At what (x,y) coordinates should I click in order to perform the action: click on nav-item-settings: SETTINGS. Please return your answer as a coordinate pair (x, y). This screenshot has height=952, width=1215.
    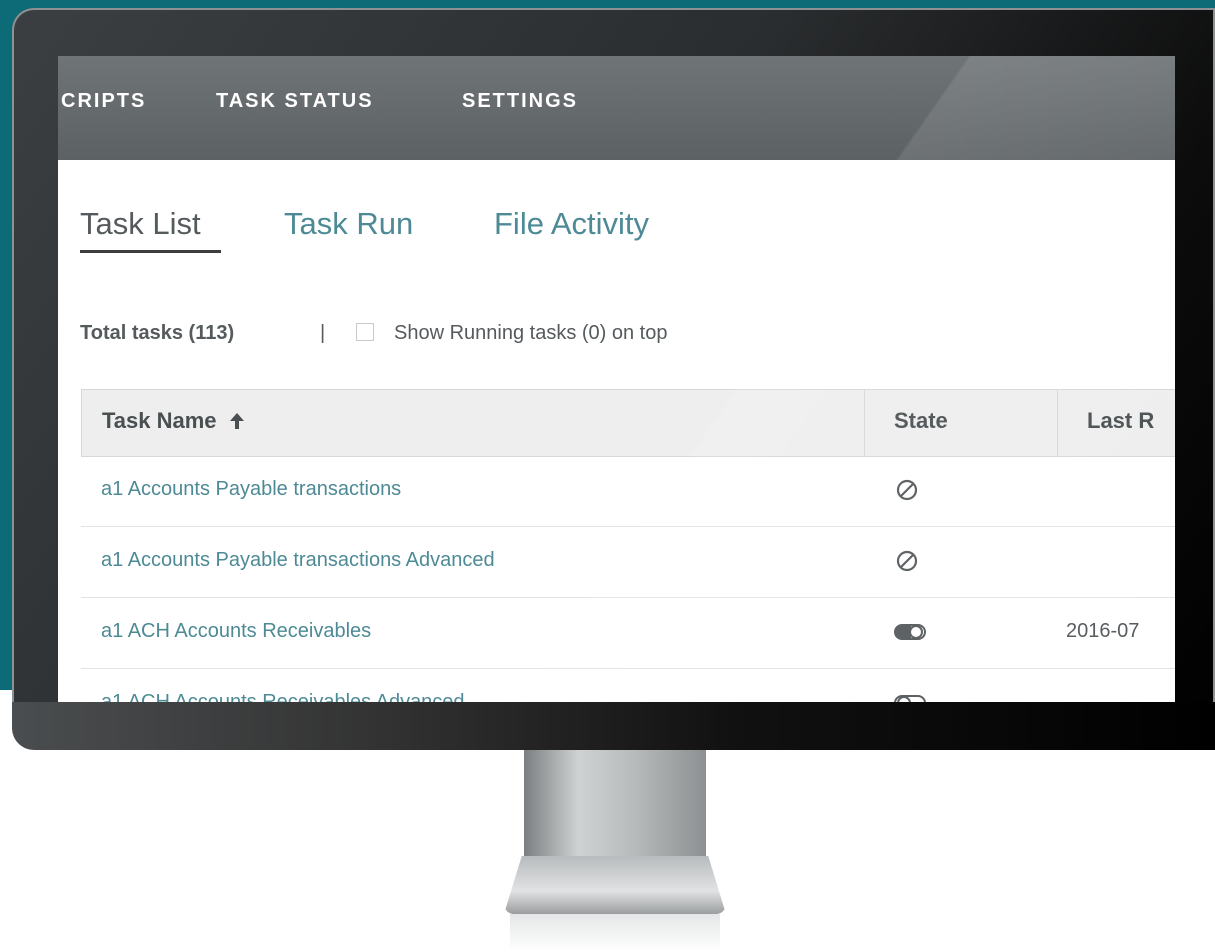
    Looking at the image, I should click on (520, 101).